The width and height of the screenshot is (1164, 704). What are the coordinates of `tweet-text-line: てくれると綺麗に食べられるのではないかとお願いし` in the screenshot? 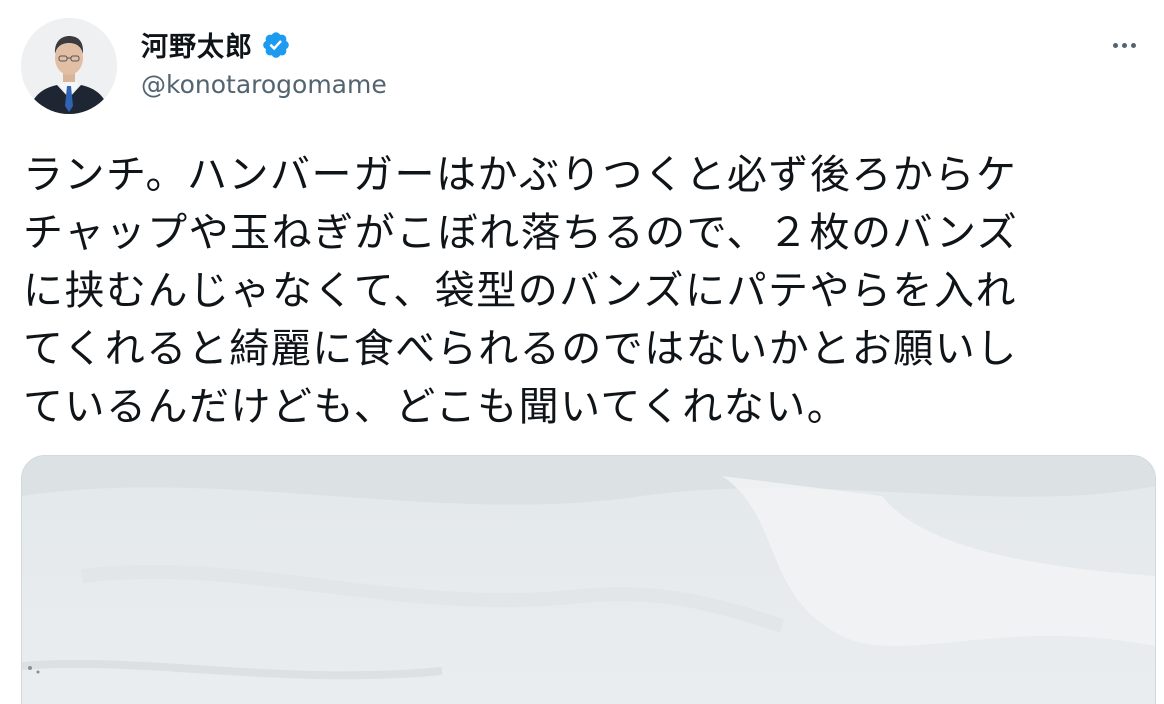 It's located at (520, 349).